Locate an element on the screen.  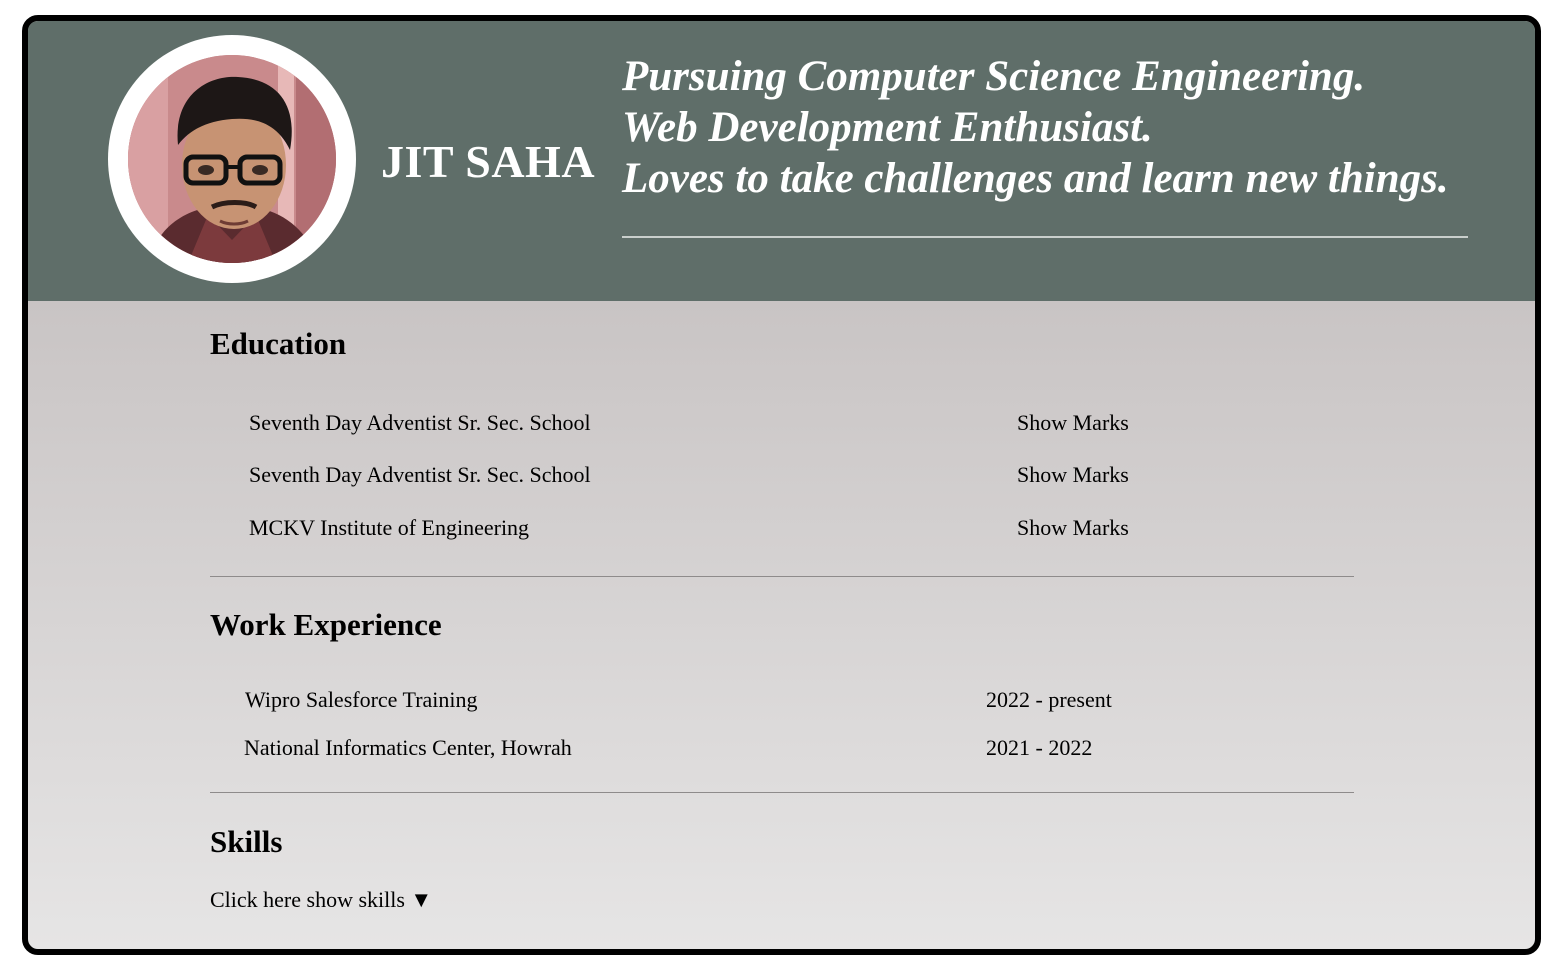
profile-name: JIT SAHA is located at coordinates (488, 161).